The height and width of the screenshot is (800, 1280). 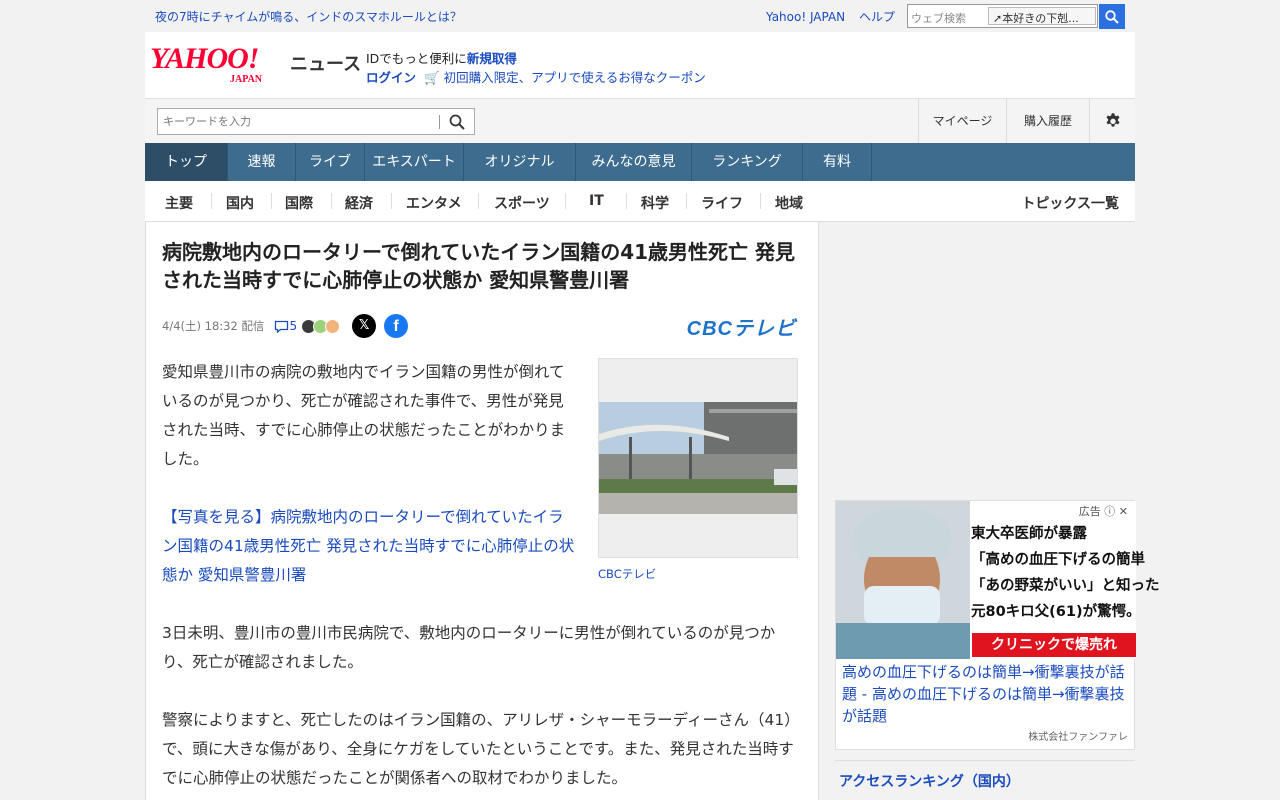 I want to click on yahoo-news-logo: YAHOO! JAPAN ニュース, so click(x=255, y=64).